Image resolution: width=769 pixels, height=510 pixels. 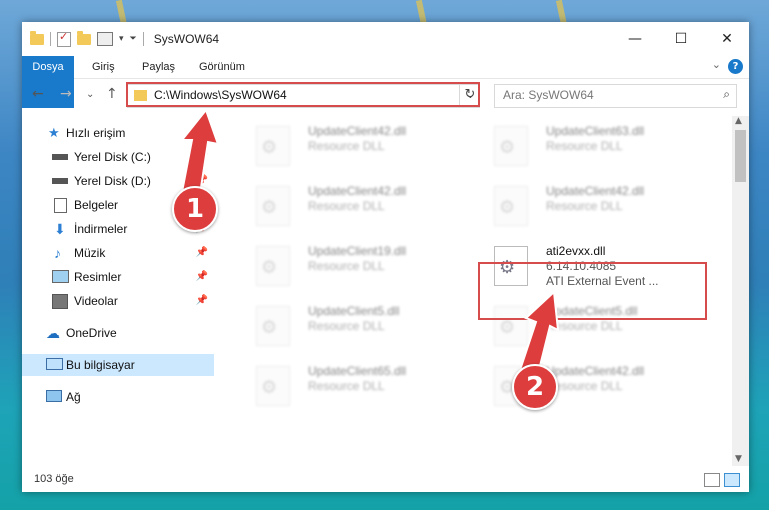 What do you see at coordinates (195, 209) in the screenshot?
I see `step-badge-1: 1` at bounding box center [195, 209].